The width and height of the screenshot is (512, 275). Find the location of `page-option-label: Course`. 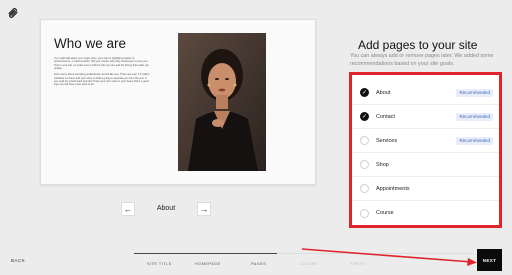

page-option-label: Course is located at coordinates (385, 213).